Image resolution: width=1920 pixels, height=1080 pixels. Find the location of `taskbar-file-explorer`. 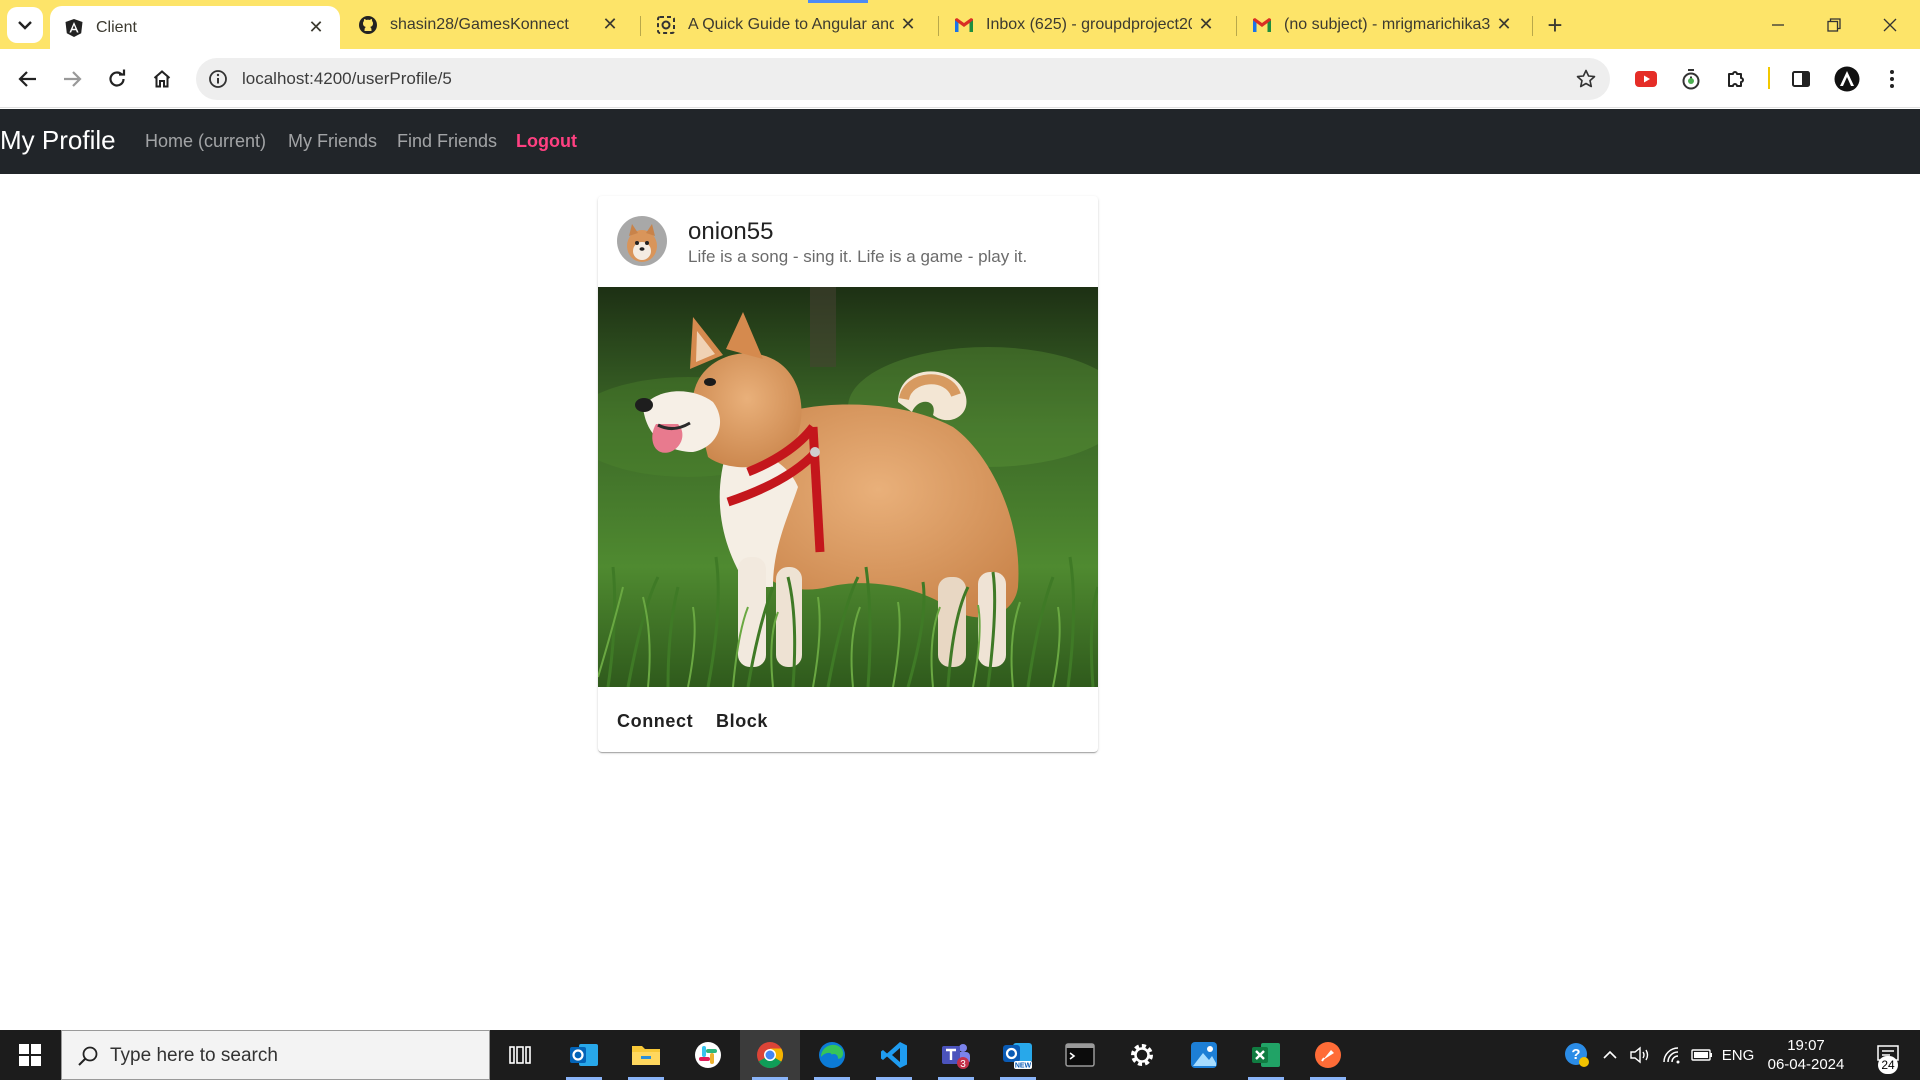

taskbar-file-explorer is located at coordinates (646, 1055).